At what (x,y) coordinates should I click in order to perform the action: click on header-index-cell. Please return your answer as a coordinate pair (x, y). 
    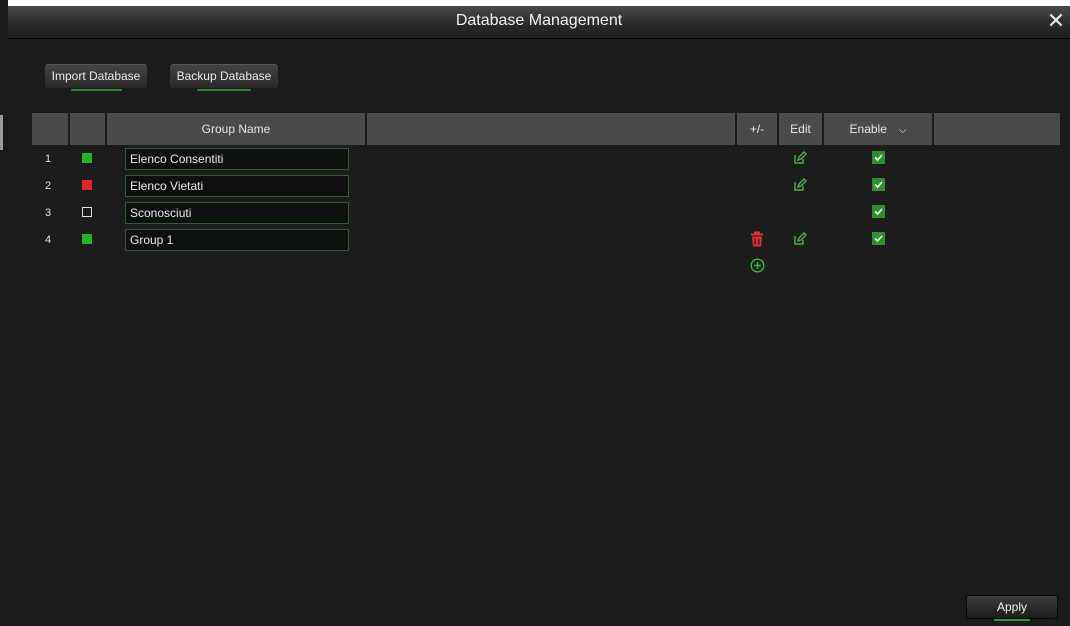
    Looking at the image, I should click on (50, 129).